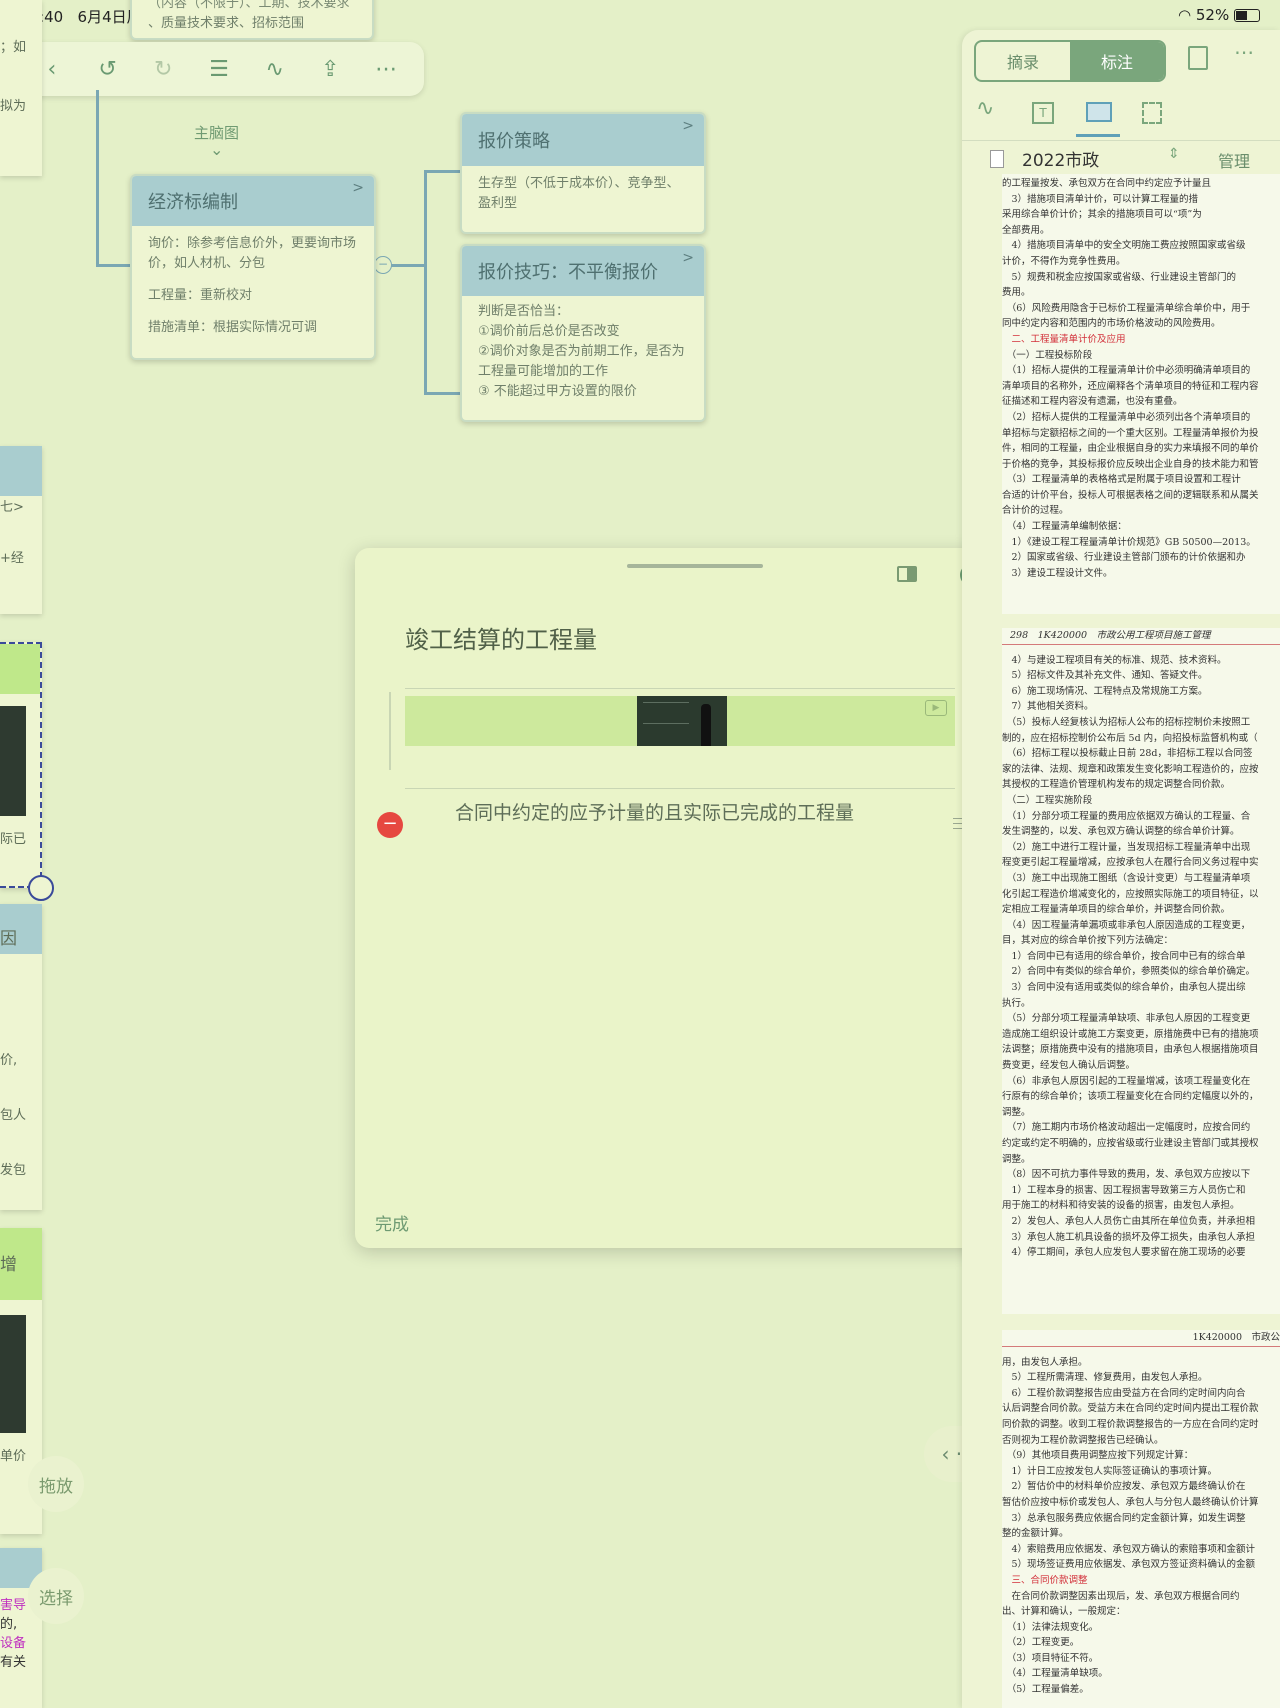 The image size is (1280, 1708). I want to click on node-title: 经济标编制, so click(193, 202).